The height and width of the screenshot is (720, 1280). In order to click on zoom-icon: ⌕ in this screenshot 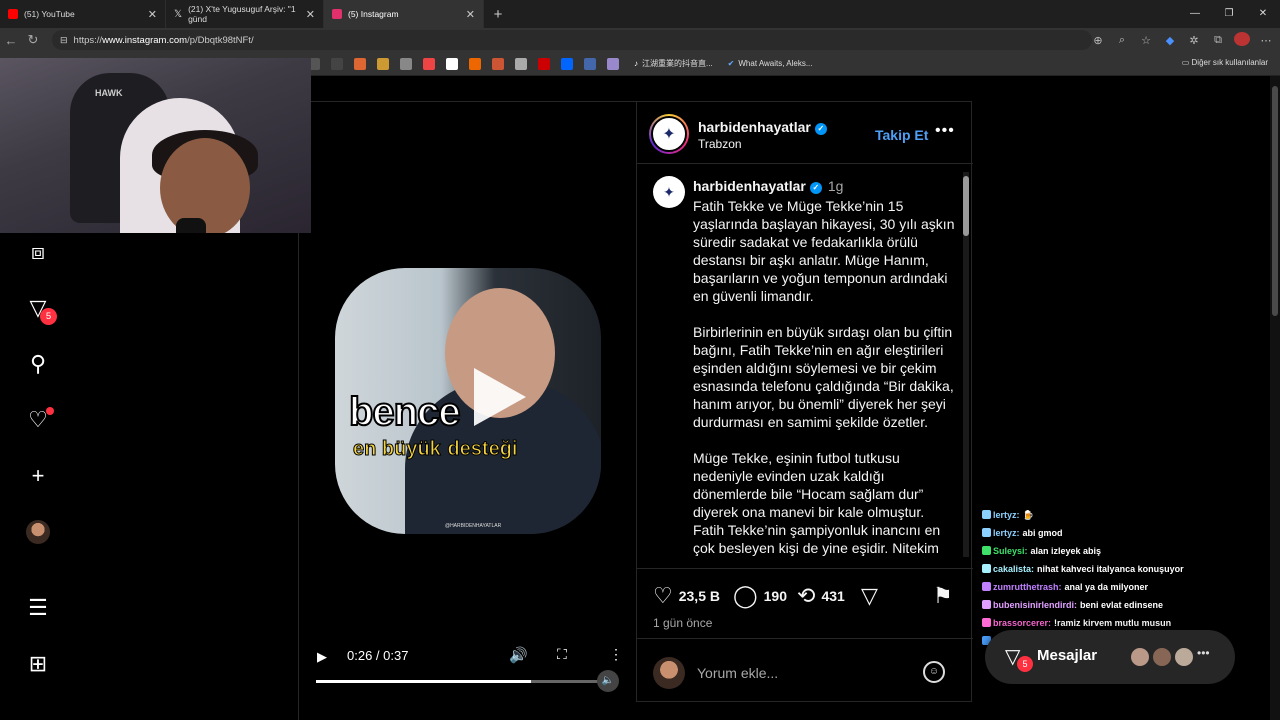, I will do `click(1122, 40)`.